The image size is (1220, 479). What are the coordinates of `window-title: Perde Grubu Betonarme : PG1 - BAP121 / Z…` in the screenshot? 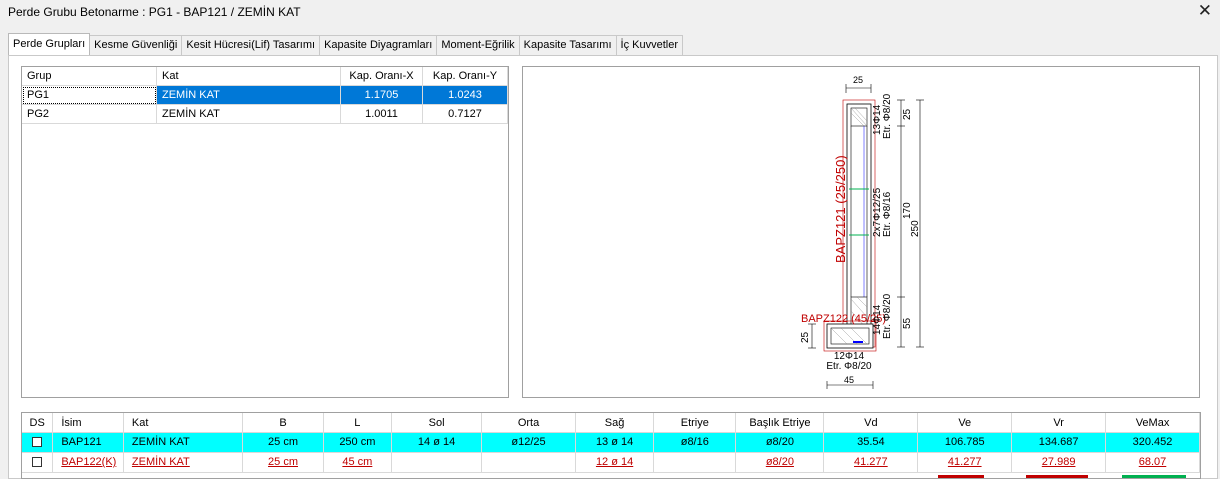 It's located at (154, 12).